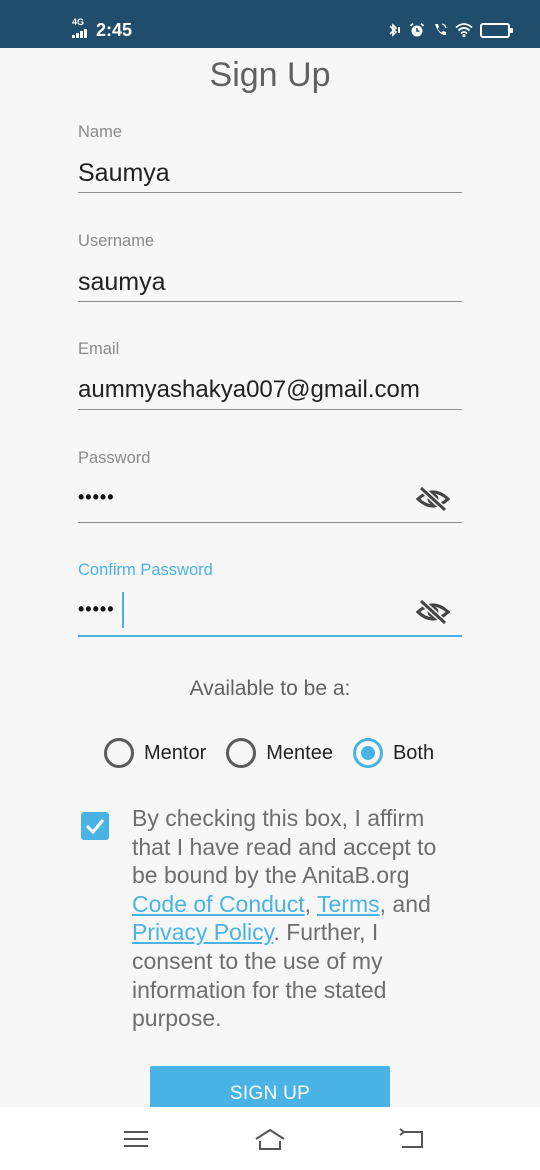  What do you see at coordinates (124, 173) in the screenshot?
I see `name-input: Saumya` at bounding box center [124, 173].